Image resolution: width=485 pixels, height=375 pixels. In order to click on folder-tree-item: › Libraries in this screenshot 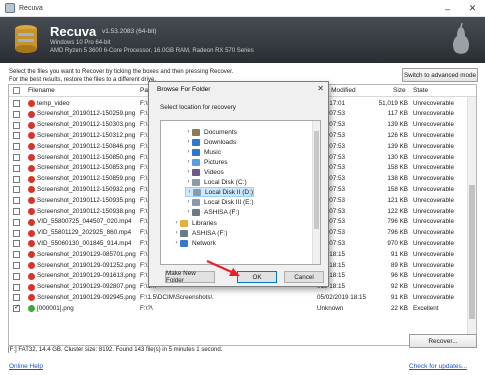, I will do `click(195, 223)`.